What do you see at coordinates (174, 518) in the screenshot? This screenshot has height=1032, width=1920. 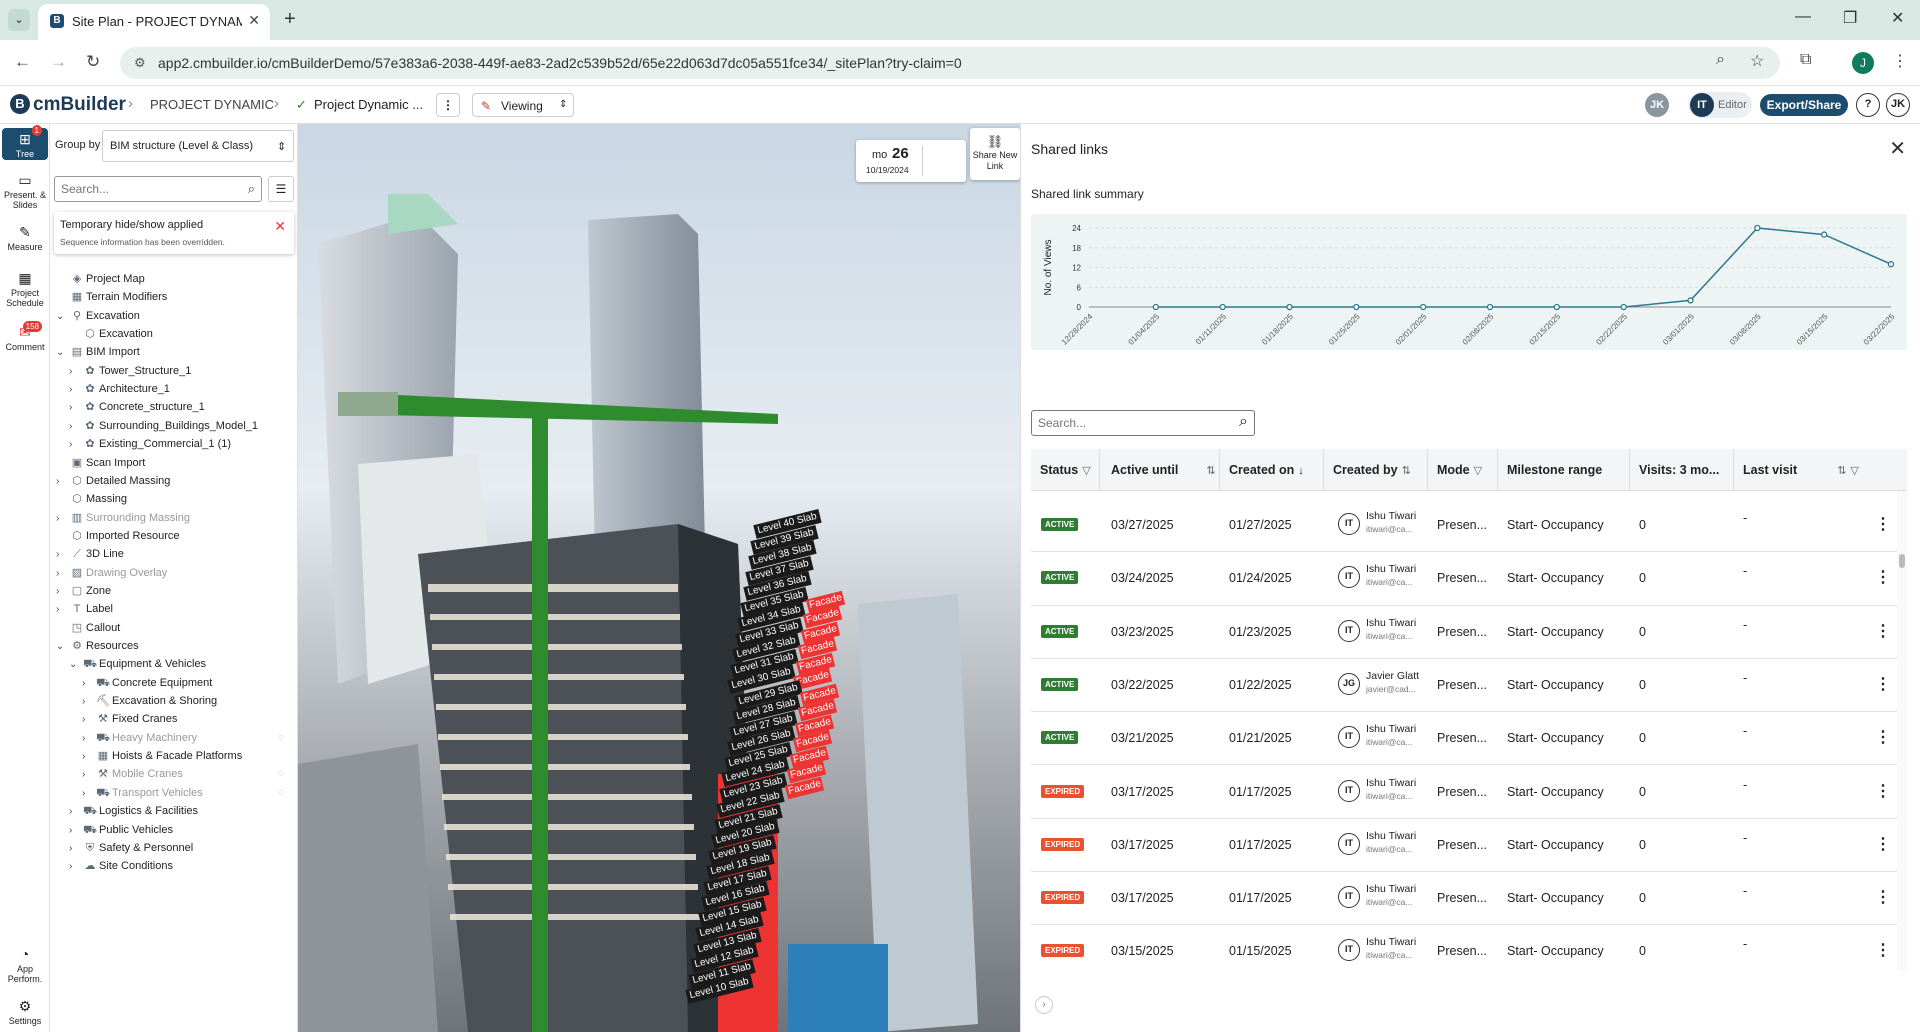 I see `tree-item: › ▥ Surrounding Massing` at bounding box center [174, 518].